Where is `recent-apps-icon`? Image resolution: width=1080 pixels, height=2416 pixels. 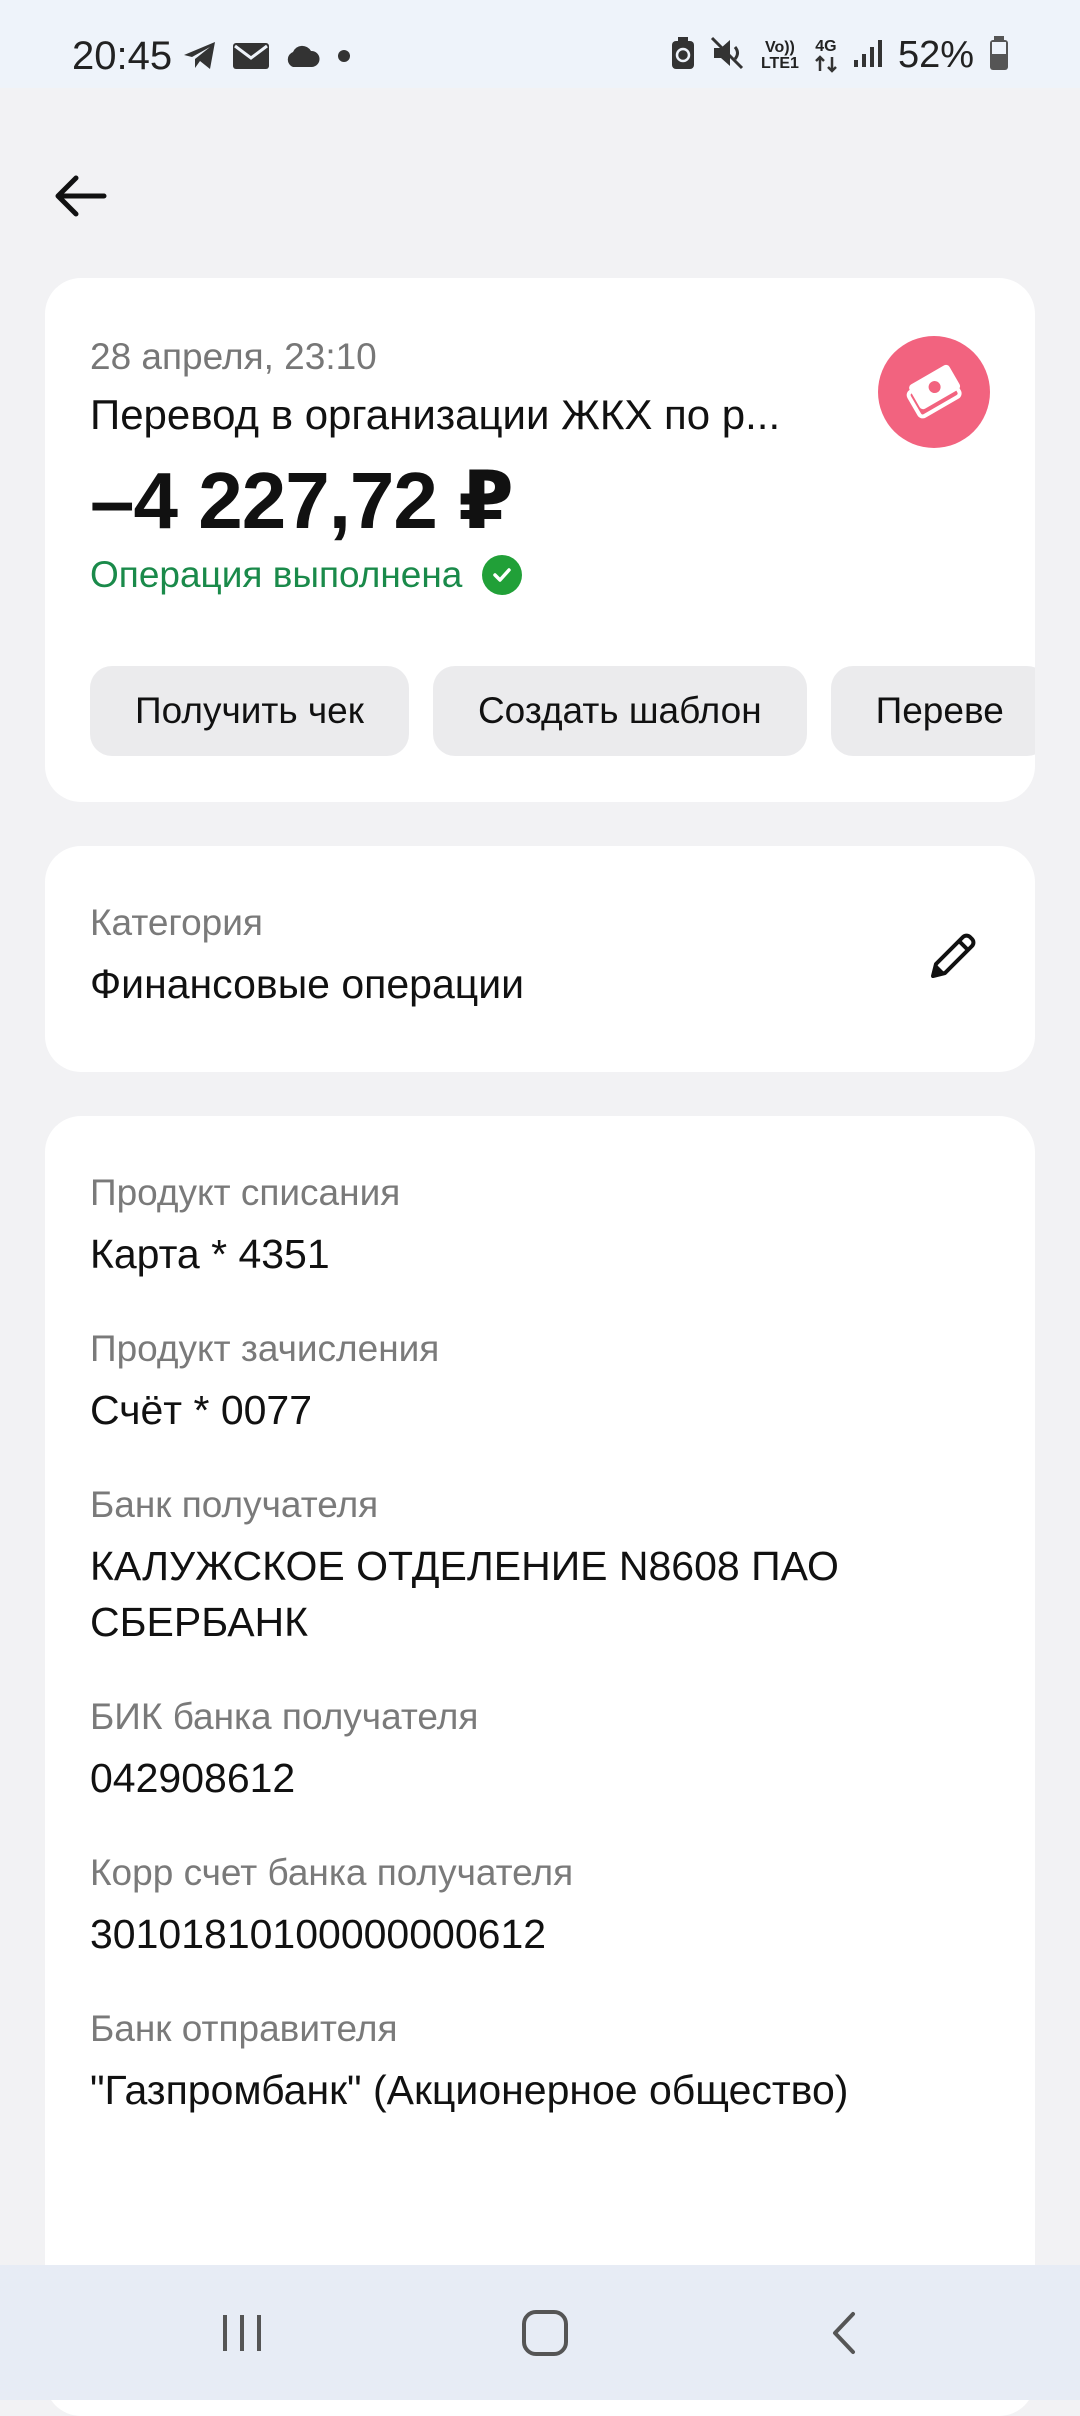 recent-apps-icon is located at coordinates (242, 2333).